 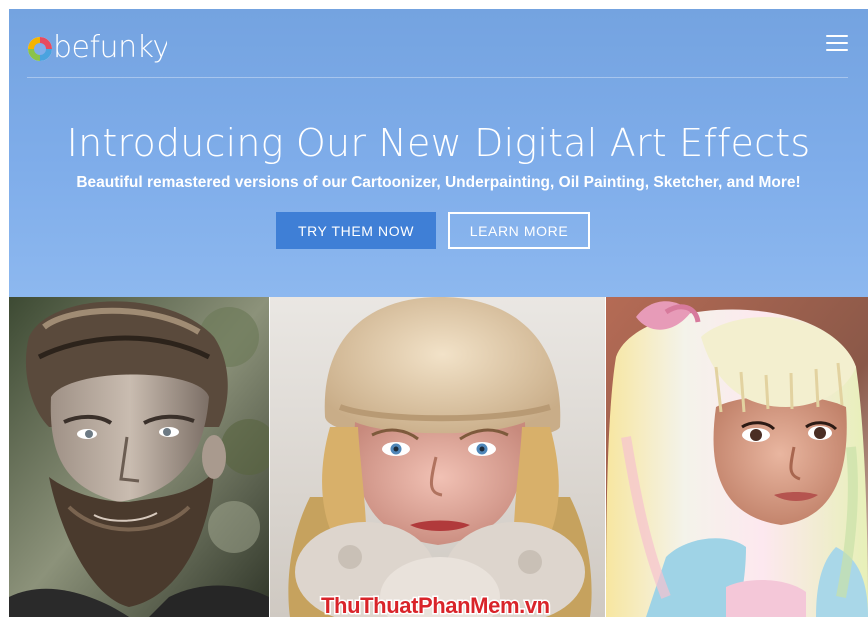 What do you see at coordinates (438, 44) in the screenshot?
I see `top-navigation: befunky` at bounding box center [438, 44].